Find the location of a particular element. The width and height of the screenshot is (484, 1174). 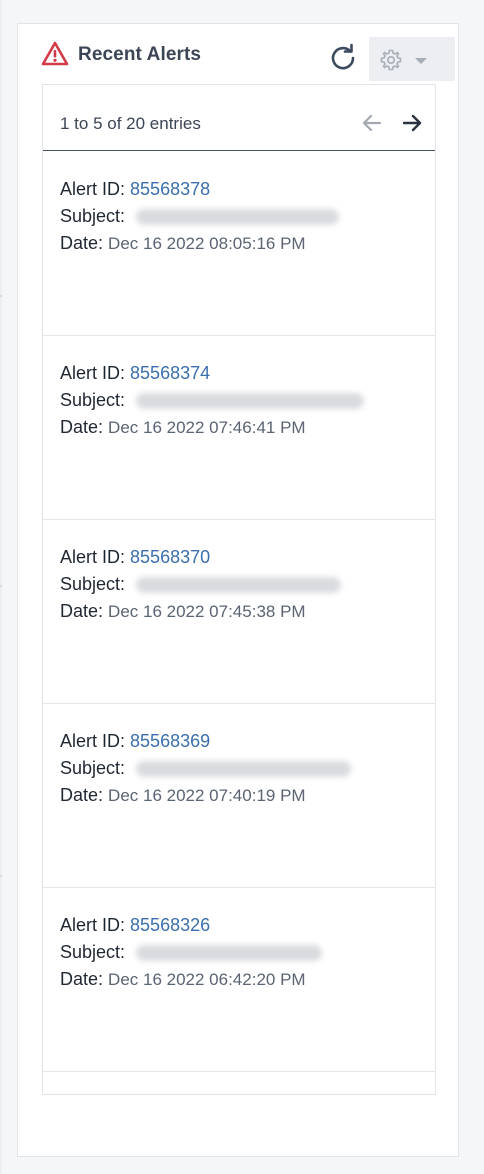

alert-date: Dec 16 2022 07:46:41 PM is located at coordinates (207, 427).